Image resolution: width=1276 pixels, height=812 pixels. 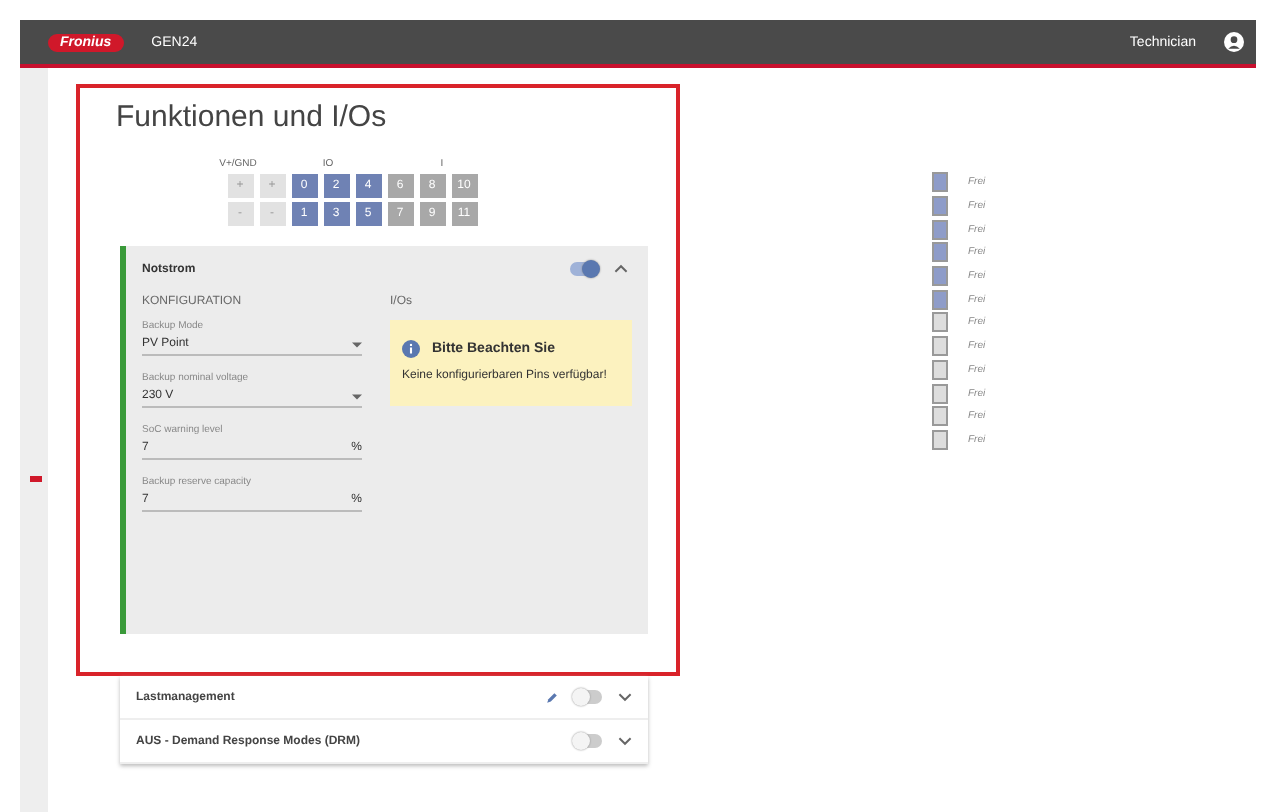 What do you see at coordinates (940, 182) in the screenshot?
I see `pin-square-icon` at bounding box center [940, 182].